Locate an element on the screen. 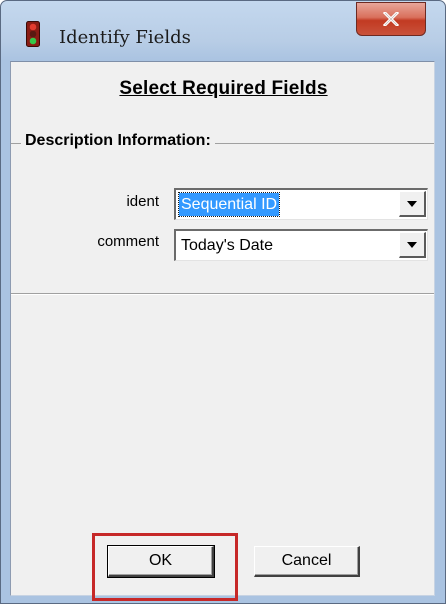 This screenshot has height=606, width=448. comment-dropdown-button is located at coordinates (412, 245).